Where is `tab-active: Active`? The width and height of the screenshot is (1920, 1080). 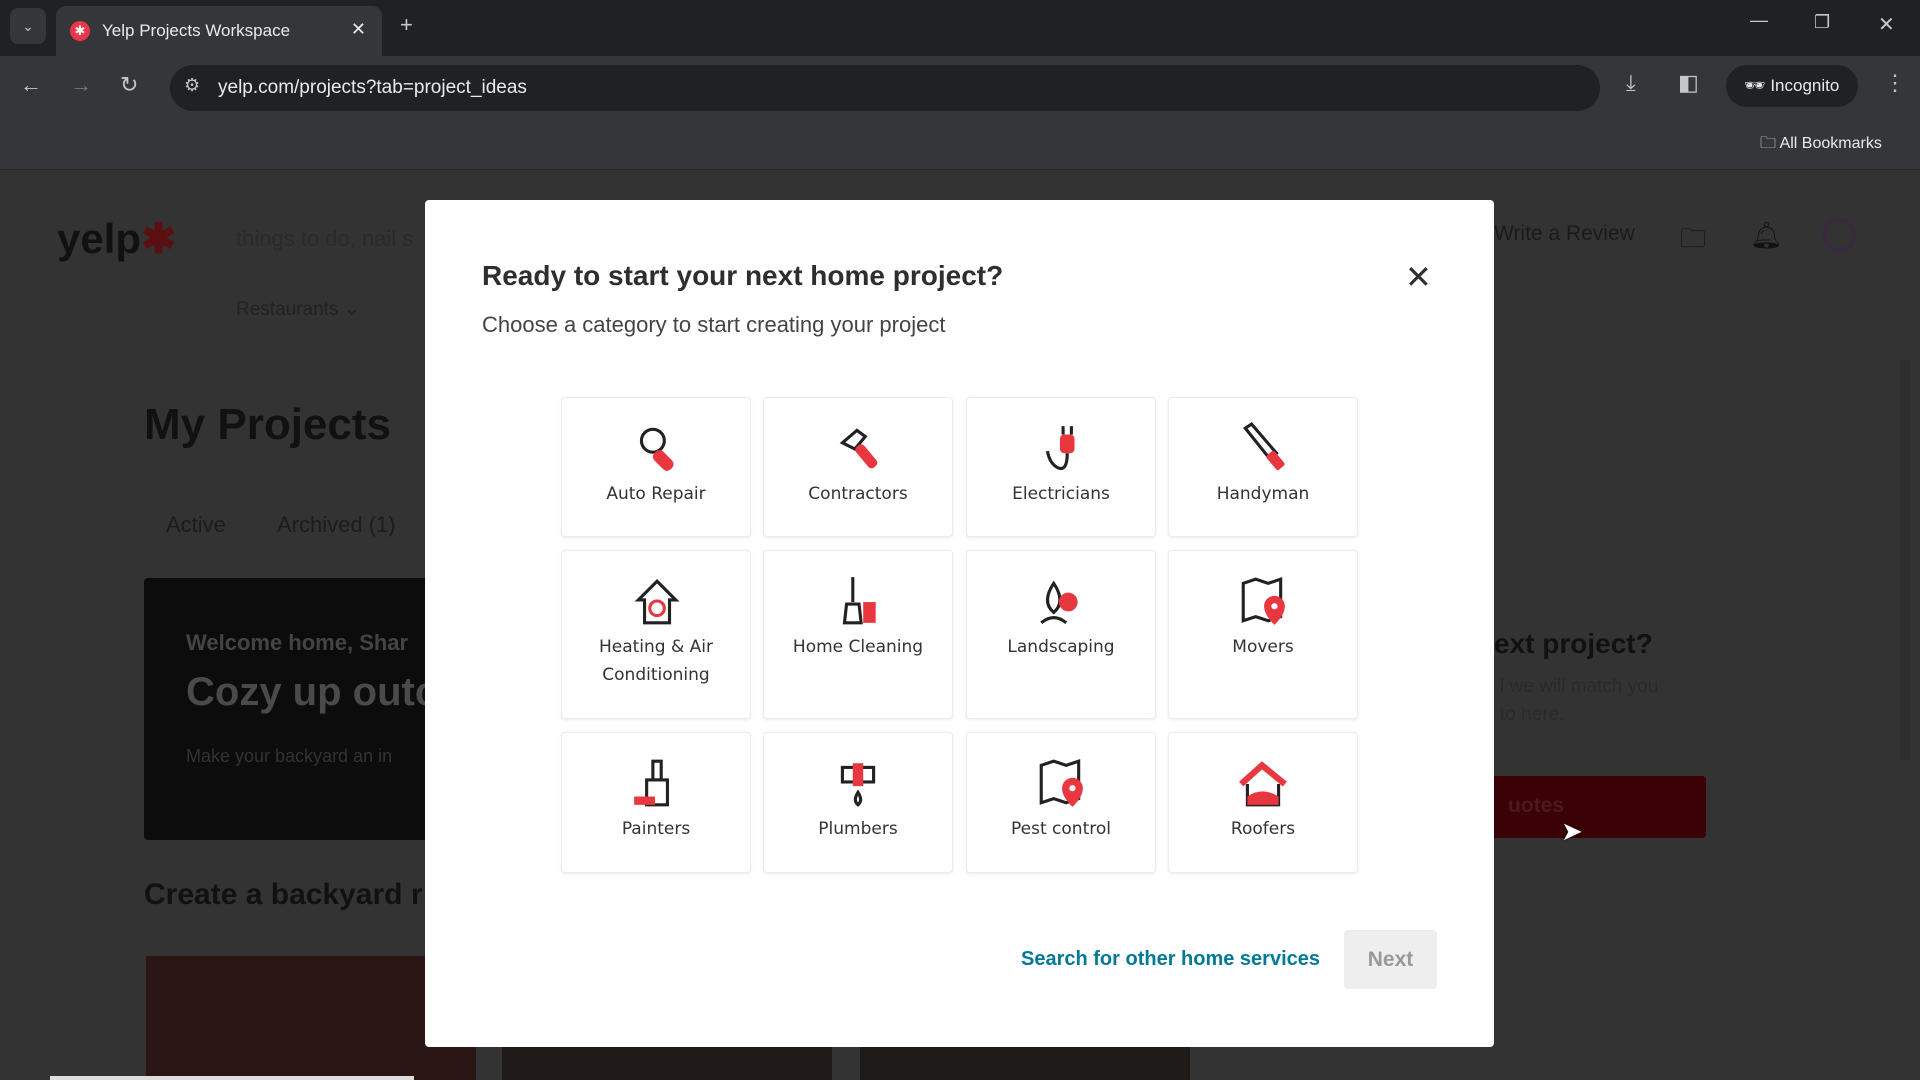 tab-active: Active is located at coordinates (196, 525).